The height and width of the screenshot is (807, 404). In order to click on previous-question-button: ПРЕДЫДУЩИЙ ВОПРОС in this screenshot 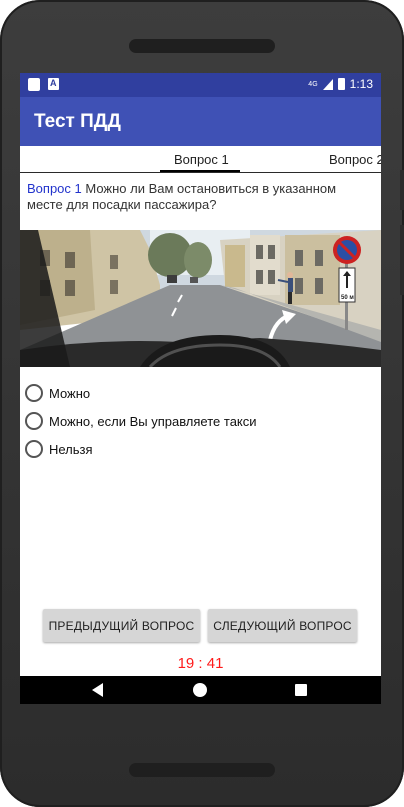, I will do `click(121, 625)`.